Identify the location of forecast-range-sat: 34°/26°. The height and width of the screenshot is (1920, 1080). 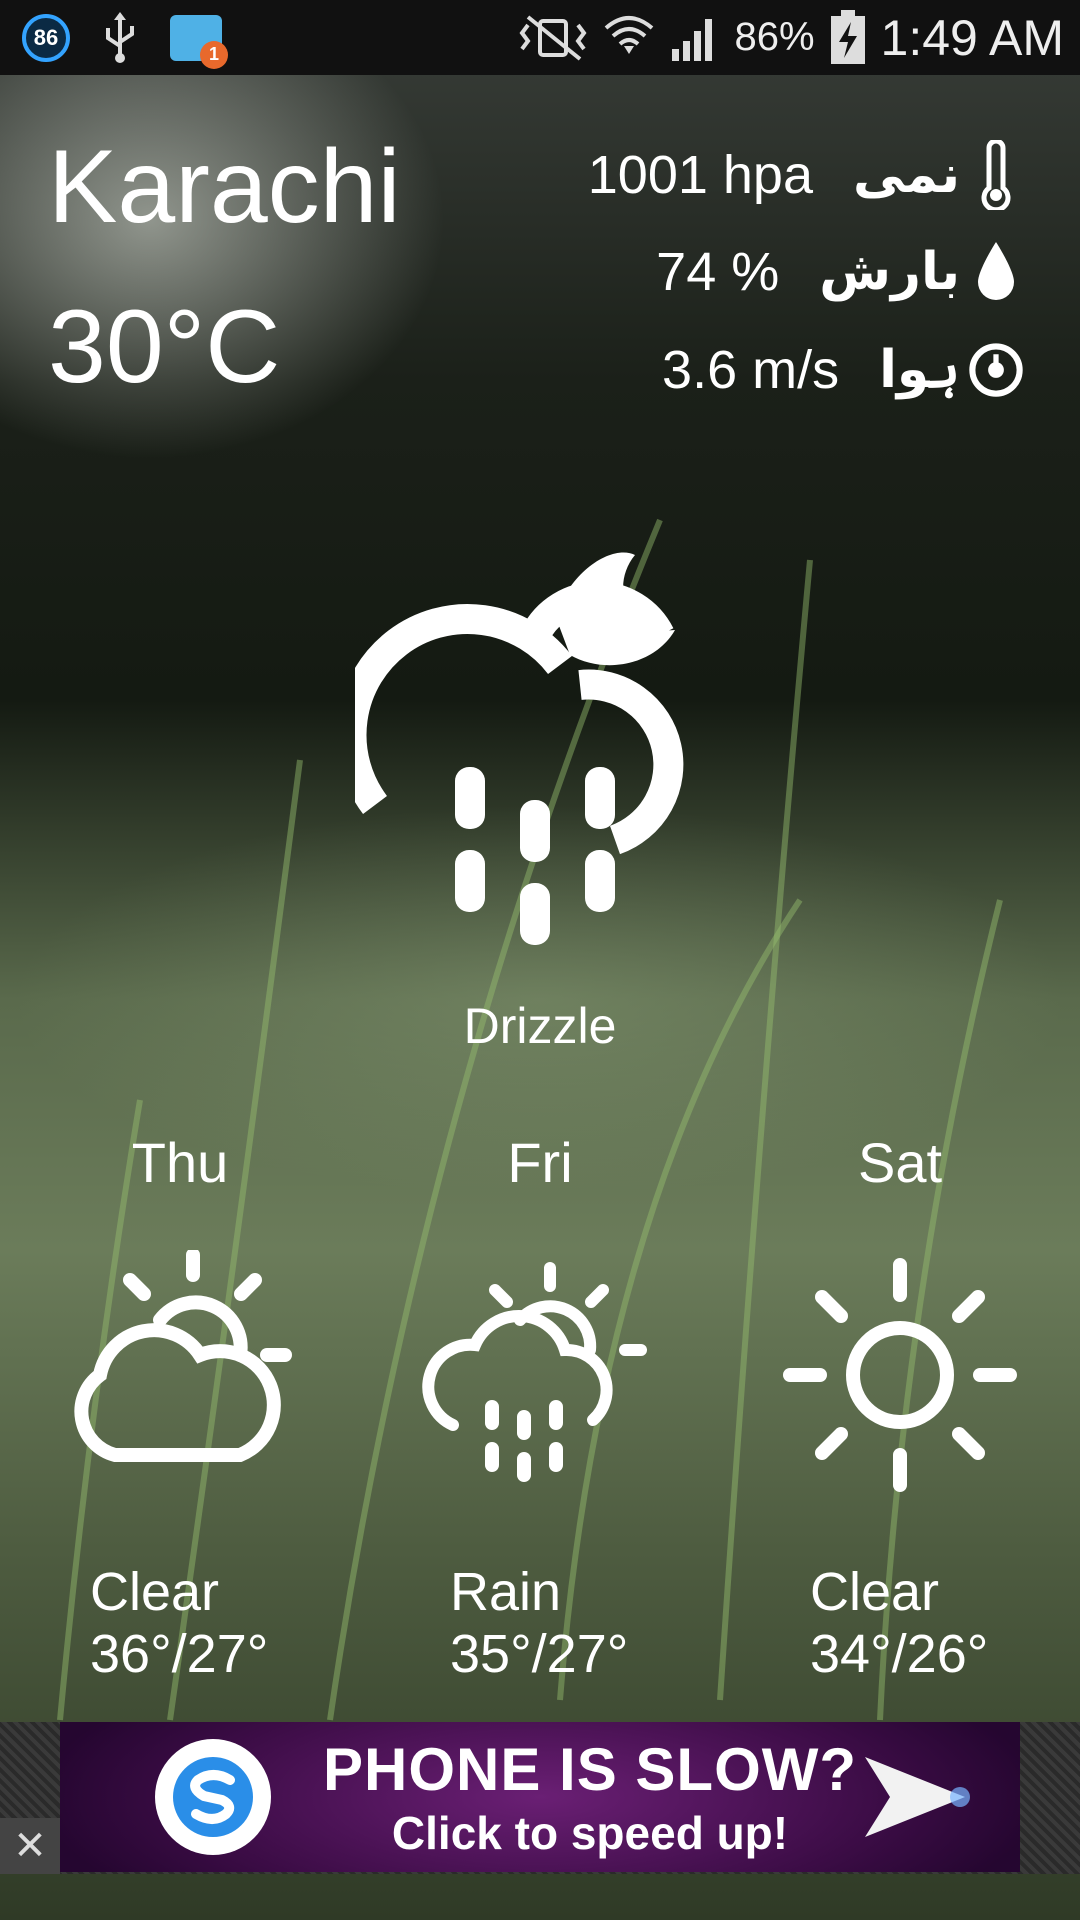
(899, 1654).